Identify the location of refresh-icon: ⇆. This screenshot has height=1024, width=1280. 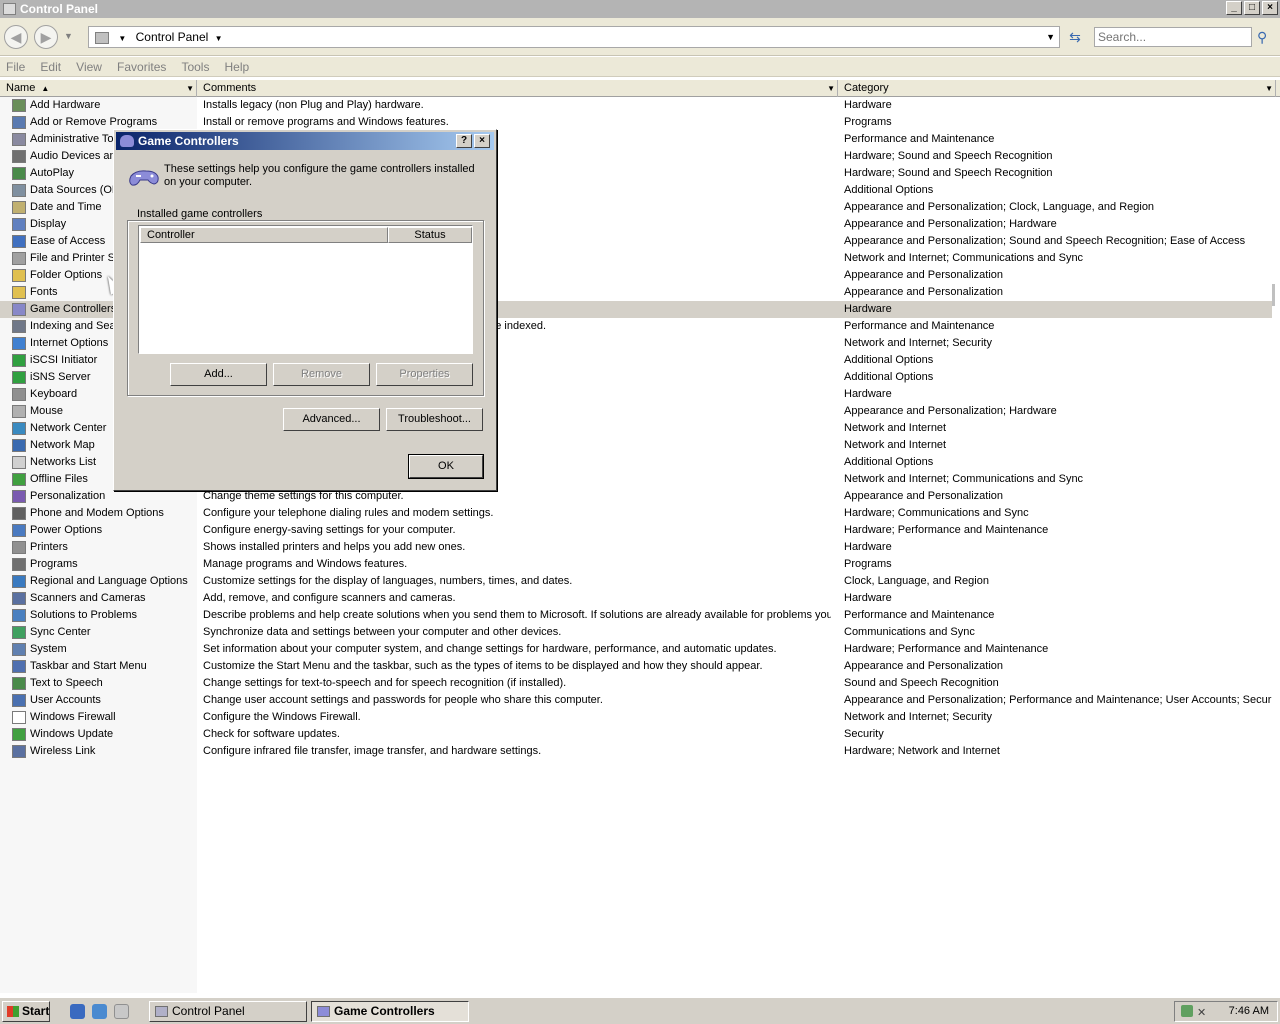
(1075, 37).